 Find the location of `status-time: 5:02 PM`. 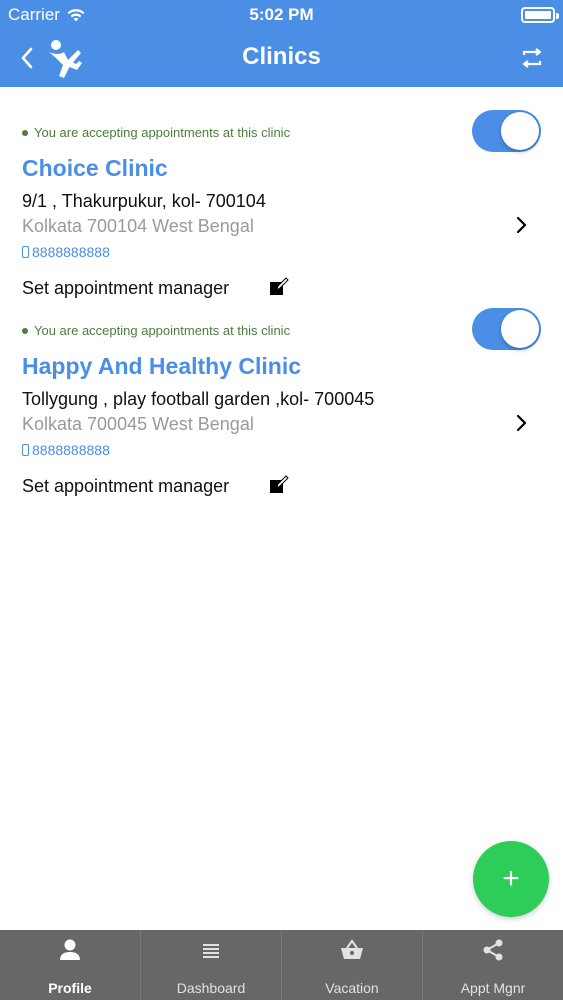

status-time: 5:02 PM is located at coordinates (281, 14).